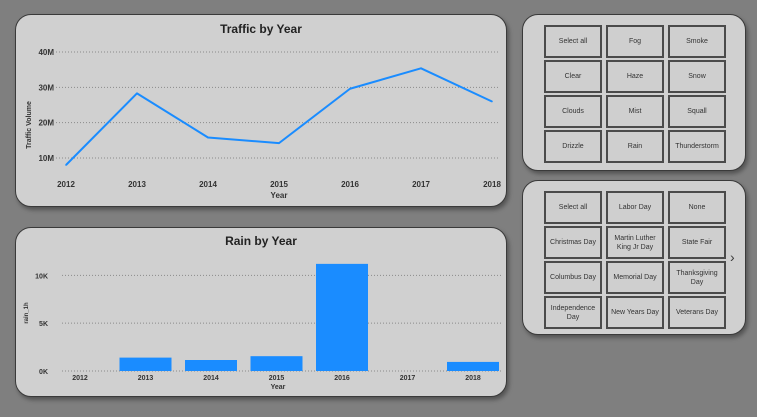 This screenshot has height=417, width=757. I want to click on traffic-y-tick-label: 20M, so click(46, 123).